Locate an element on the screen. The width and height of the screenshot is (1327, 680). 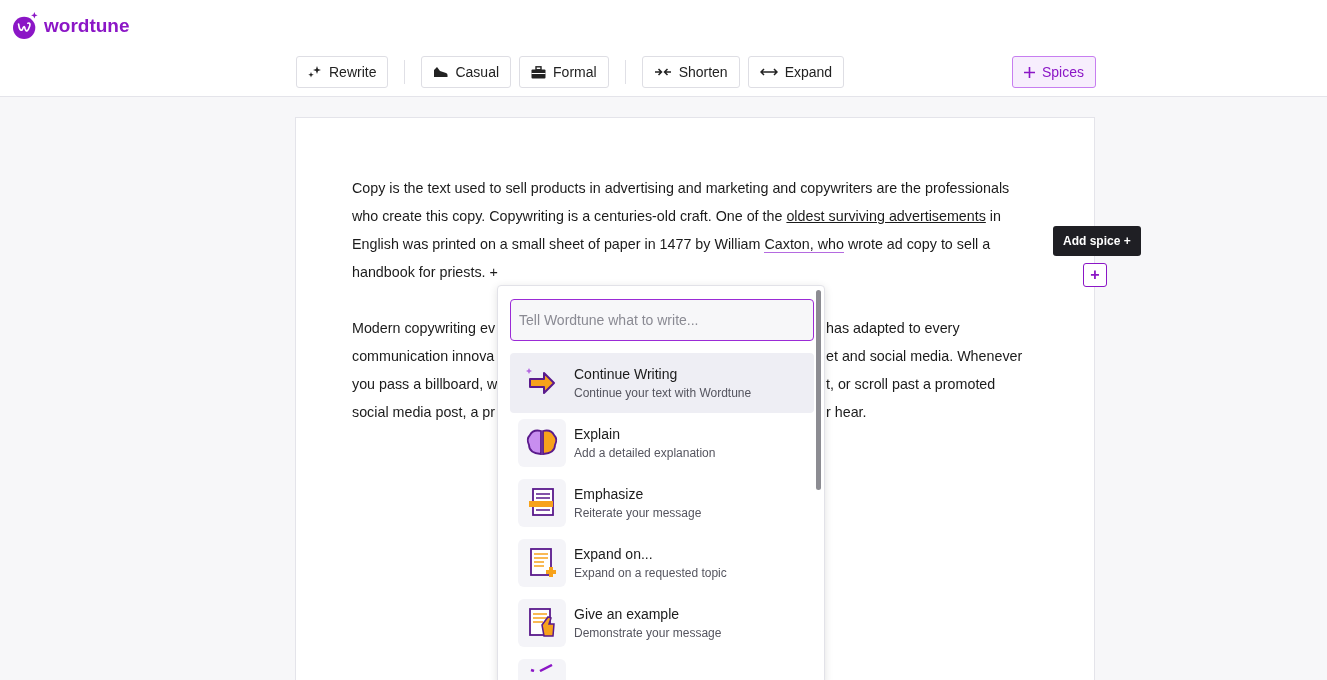
menu-item: Emphasize Reiterate your message is located at coordinates (662, 503).